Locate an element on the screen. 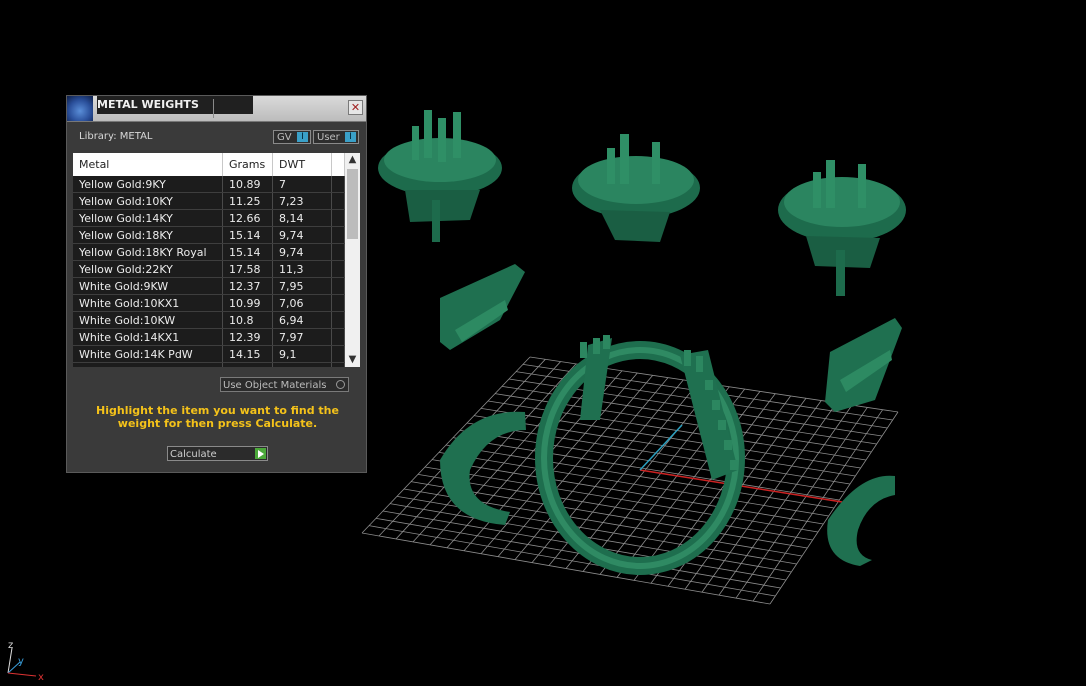 The width and height of the screenshot is (1086, 686). titlebar-divider is located at coordinates (213, 108).